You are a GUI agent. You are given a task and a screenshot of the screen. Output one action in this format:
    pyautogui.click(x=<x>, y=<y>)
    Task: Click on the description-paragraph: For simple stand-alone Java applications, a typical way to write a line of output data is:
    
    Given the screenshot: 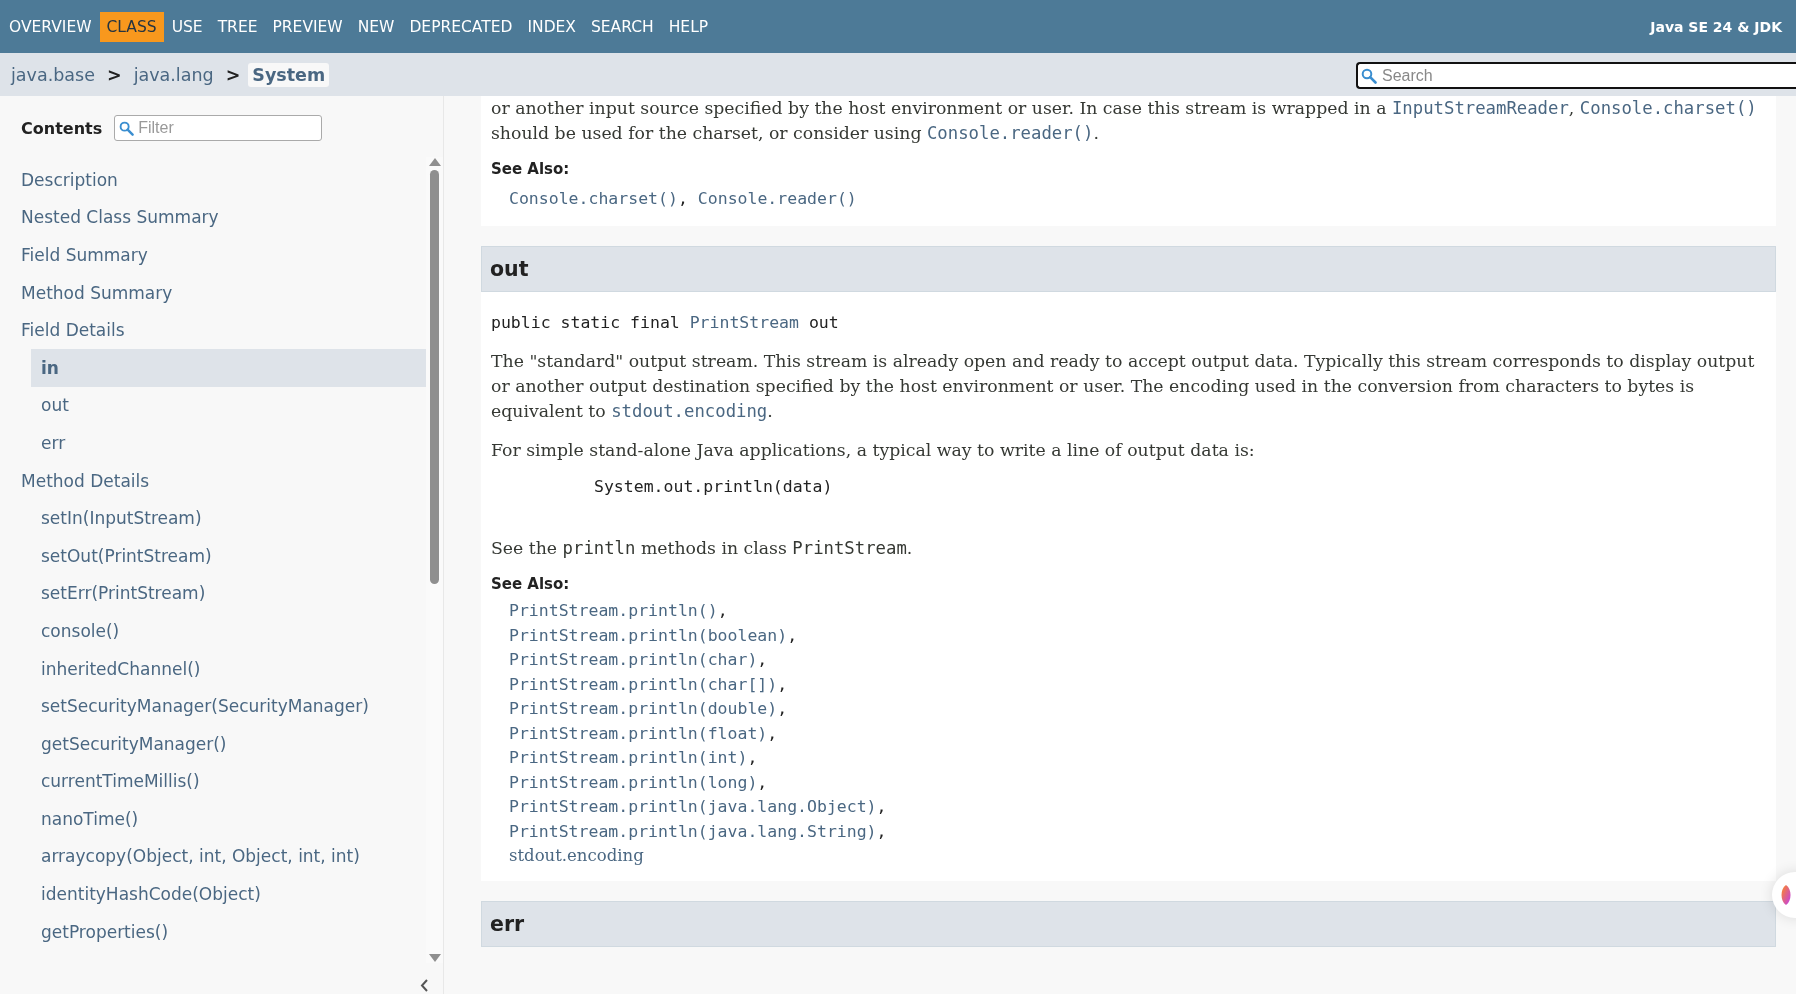 What is the action you would take?
    pyautogui.click(x=873, y=450)
    